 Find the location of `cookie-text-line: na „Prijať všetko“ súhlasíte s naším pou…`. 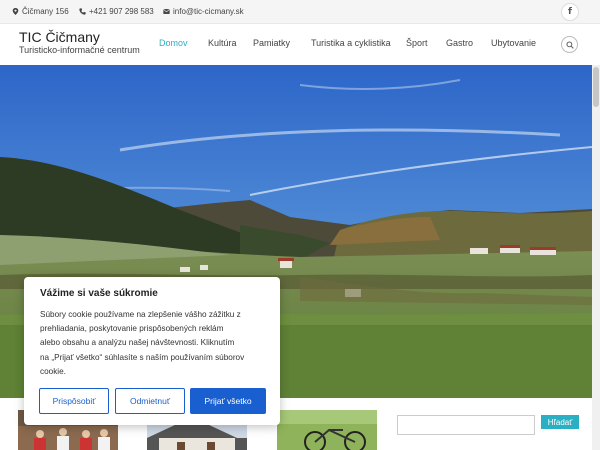

cookie-text-line: na „Prijať všetko“ súhlasíte s naším pou… is located at coordinates (142, 357).